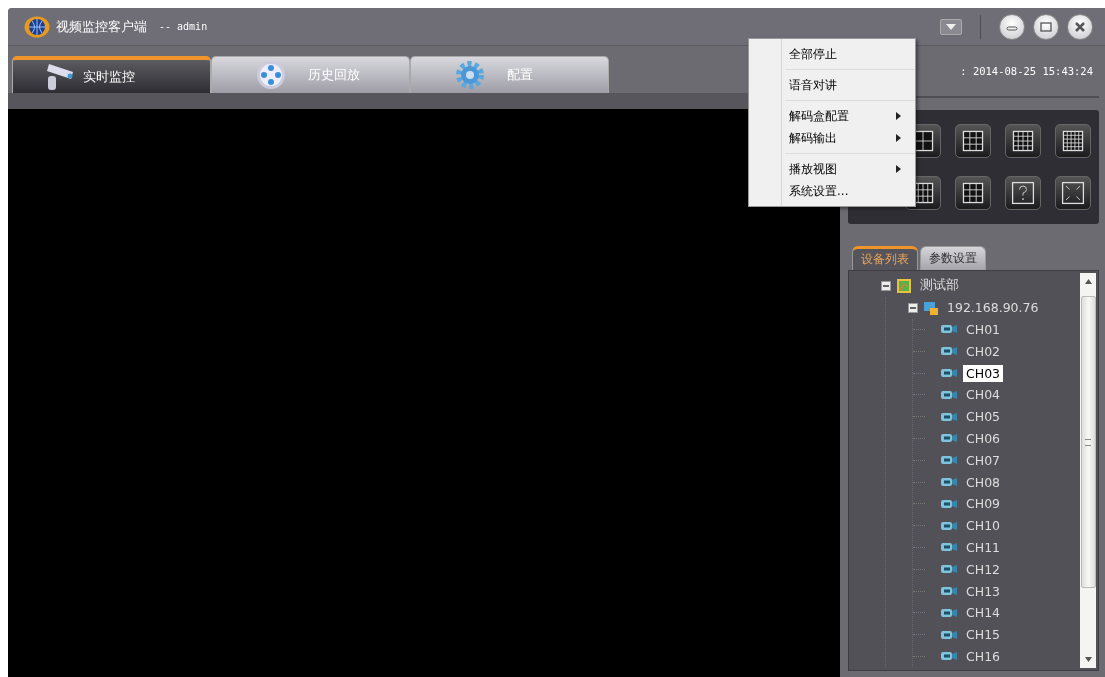 Image resolution: width=1105 pixels, height=677 pixels. Describe the element at coordinates (931, 307) in the screenshot. I see `monitor-icon` at that location.